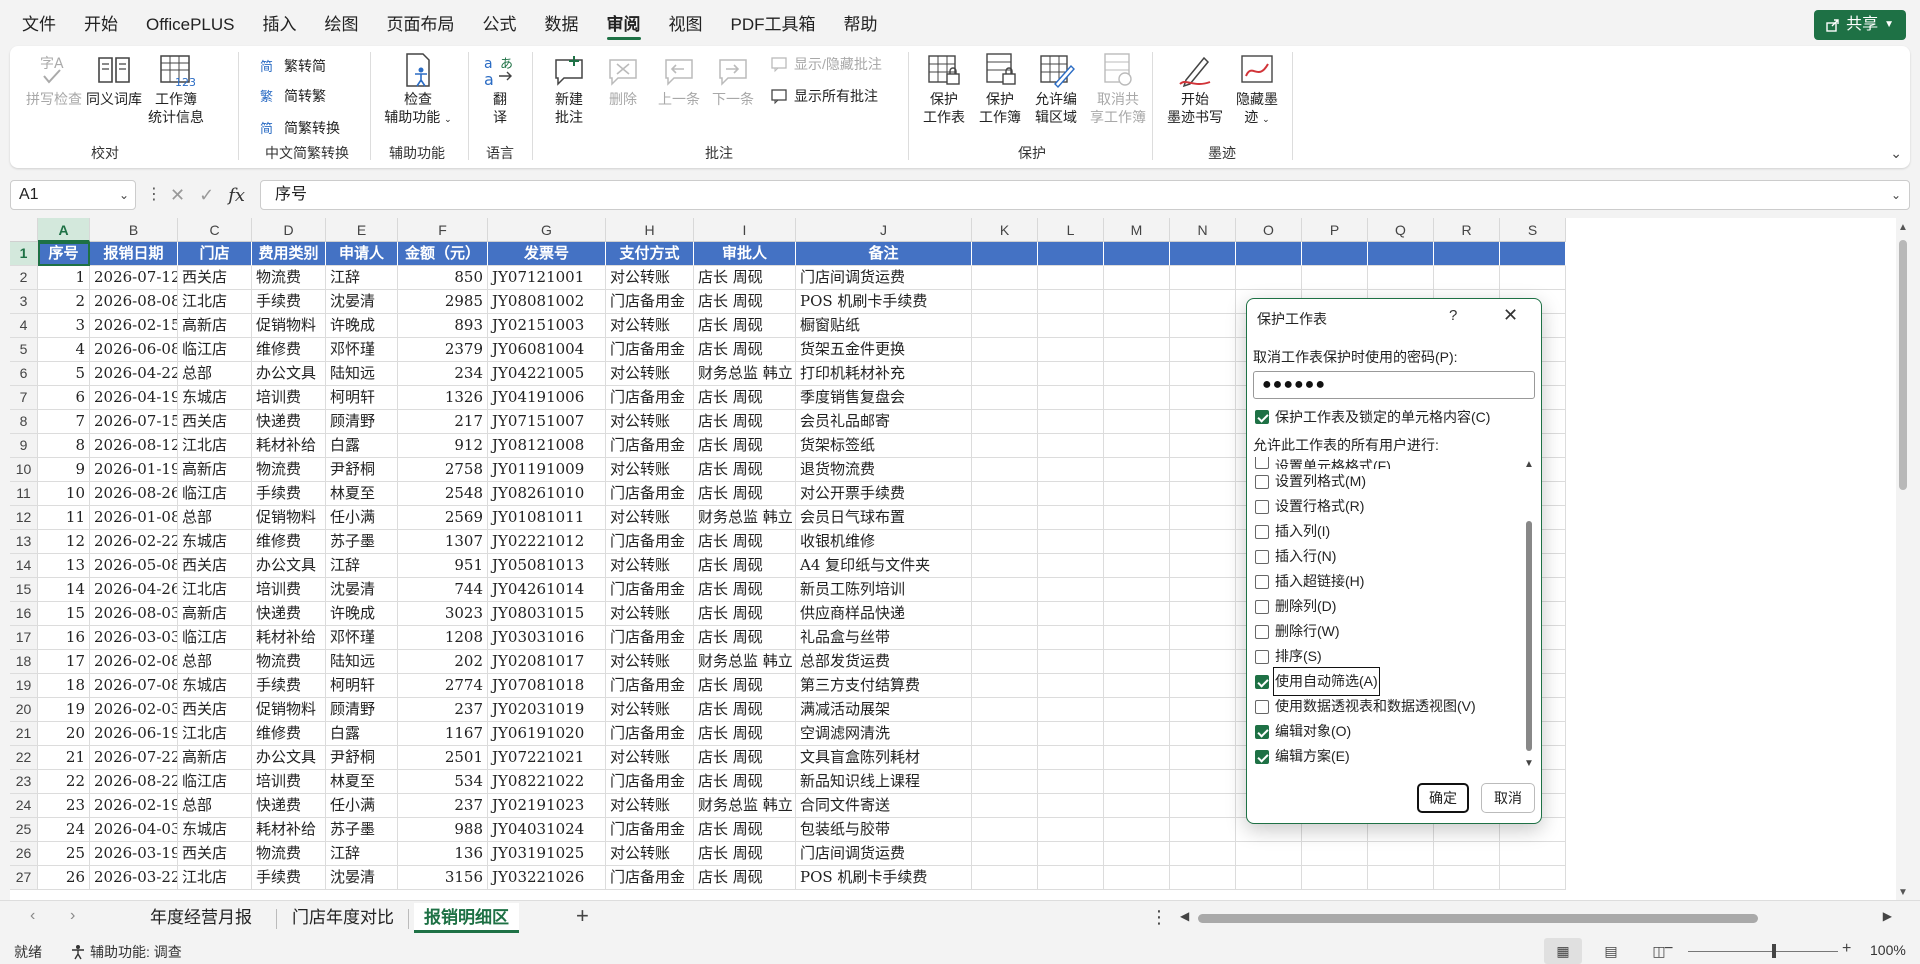  I want to click on cell: 2379, so click(443, 350).